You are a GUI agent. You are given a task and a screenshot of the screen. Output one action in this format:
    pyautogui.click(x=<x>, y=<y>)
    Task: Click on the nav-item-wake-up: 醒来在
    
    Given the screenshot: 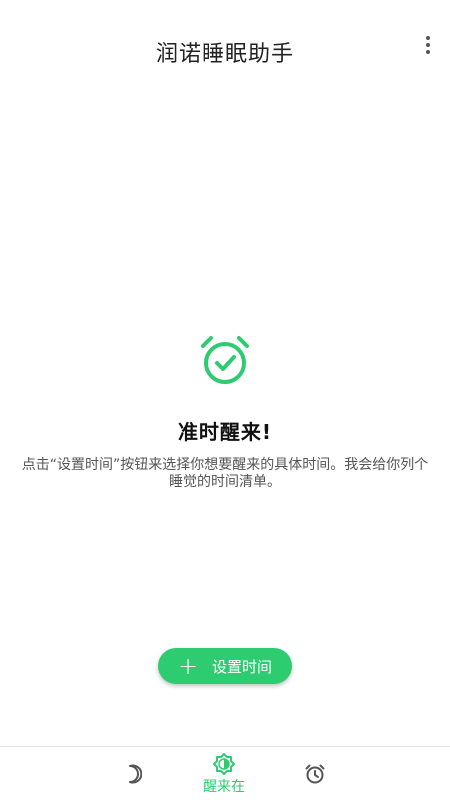 What is the action you would take?
    pyautogui.click(x=224, y=773)
    